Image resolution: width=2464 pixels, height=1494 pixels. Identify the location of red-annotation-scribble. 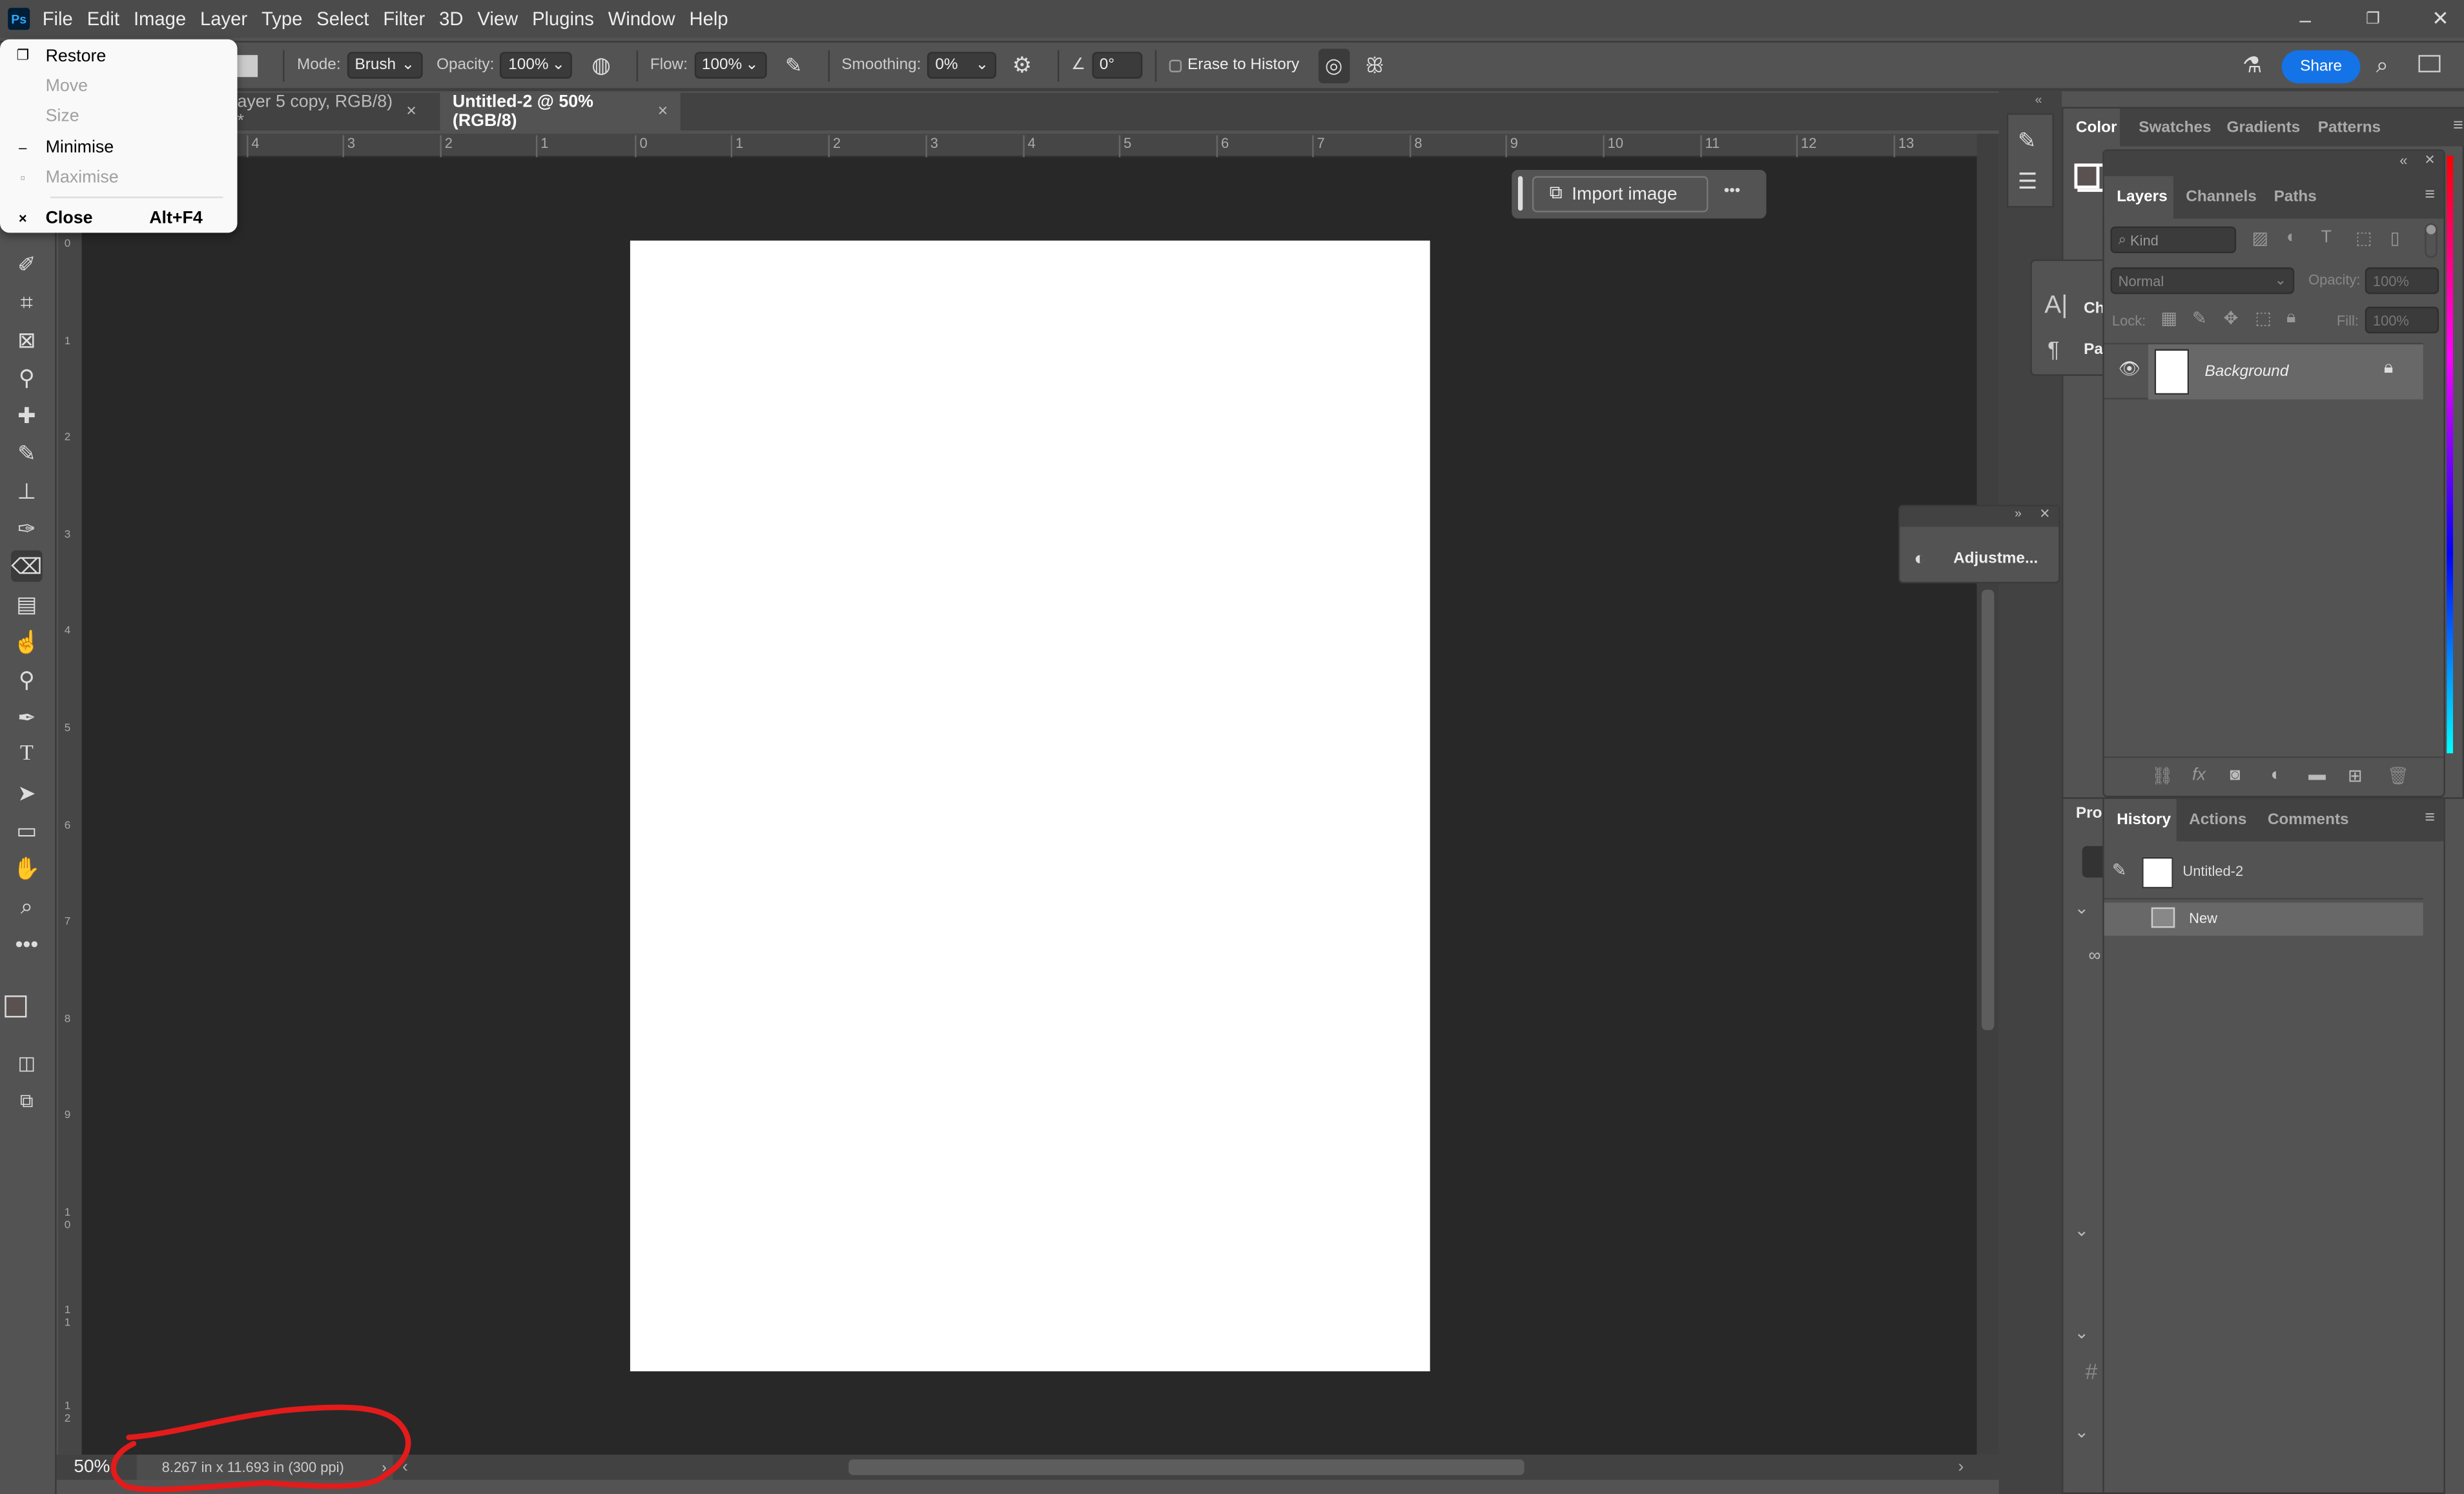
(260, 1448).